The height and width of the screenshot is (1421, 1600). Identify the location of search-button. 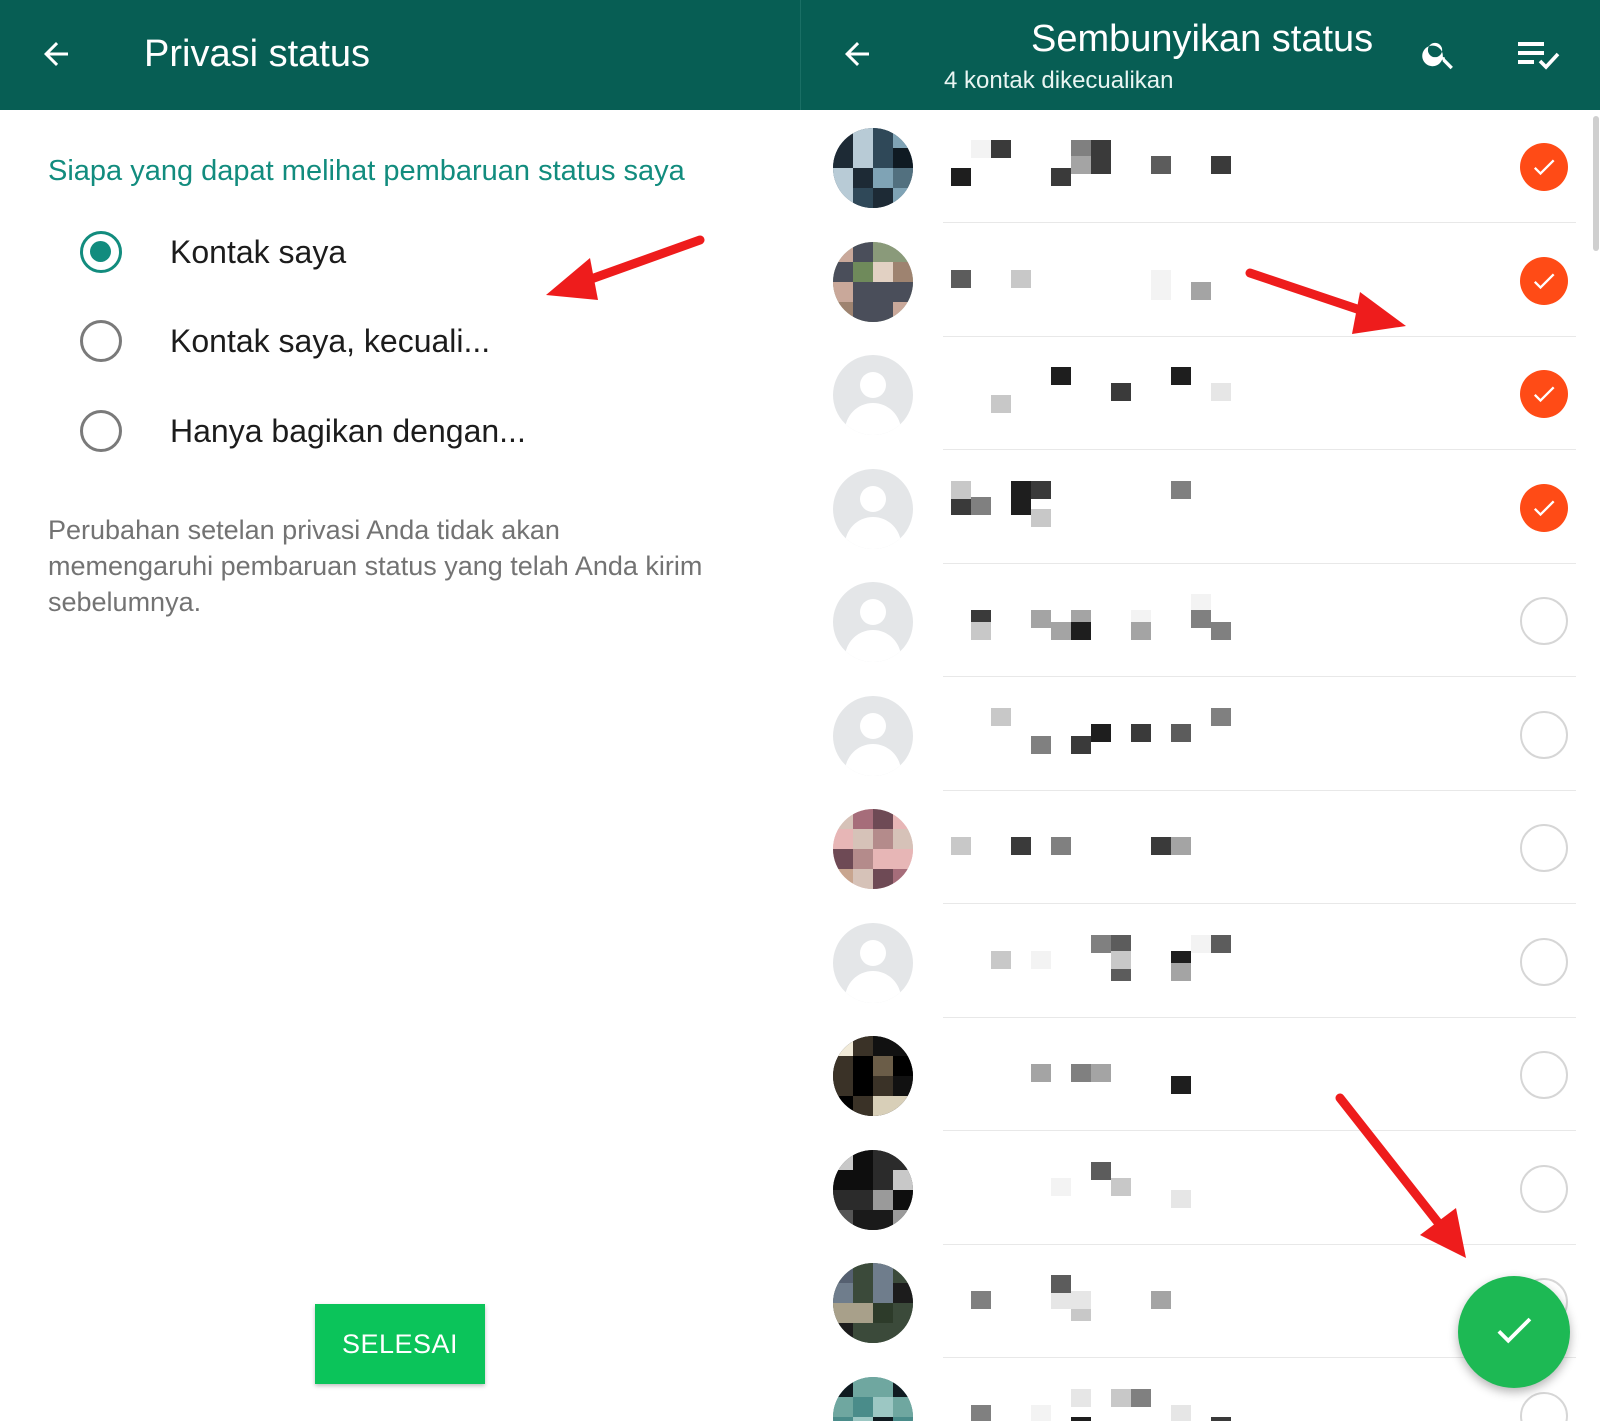
(1439, 56).